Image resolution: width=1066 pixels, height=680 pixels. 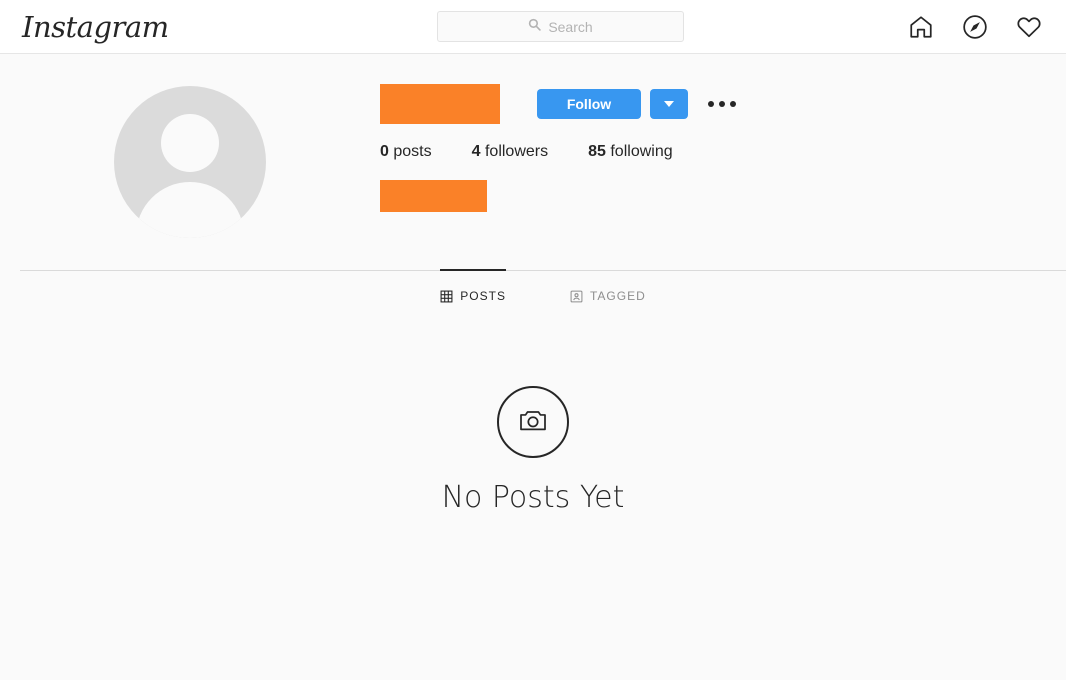 I want to click on stat-followers: 4 followers, so click(x=510, y=152).